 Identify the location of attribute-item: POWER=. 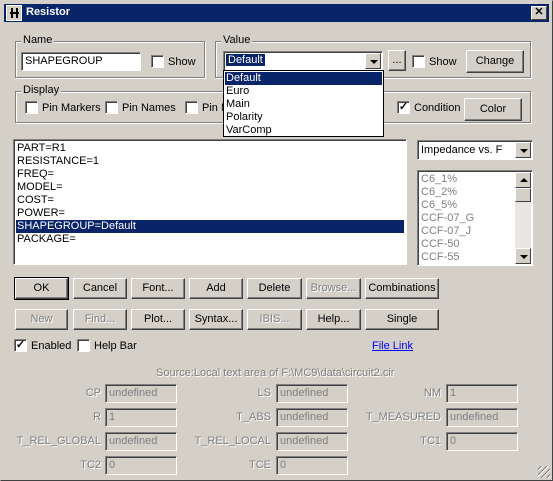
(210, 213).